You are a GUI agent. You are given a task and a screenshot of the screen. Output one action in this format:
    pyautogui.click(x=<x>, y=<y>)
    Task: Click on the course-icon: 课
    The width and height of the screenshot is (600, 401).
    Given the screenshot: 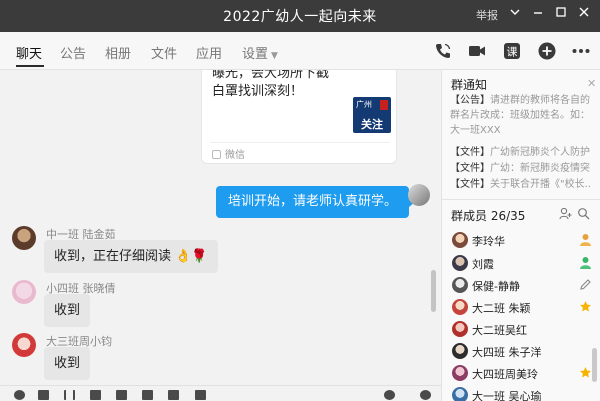 What is the action you would take?
    pyautogui.click(x=512, y=51)
    